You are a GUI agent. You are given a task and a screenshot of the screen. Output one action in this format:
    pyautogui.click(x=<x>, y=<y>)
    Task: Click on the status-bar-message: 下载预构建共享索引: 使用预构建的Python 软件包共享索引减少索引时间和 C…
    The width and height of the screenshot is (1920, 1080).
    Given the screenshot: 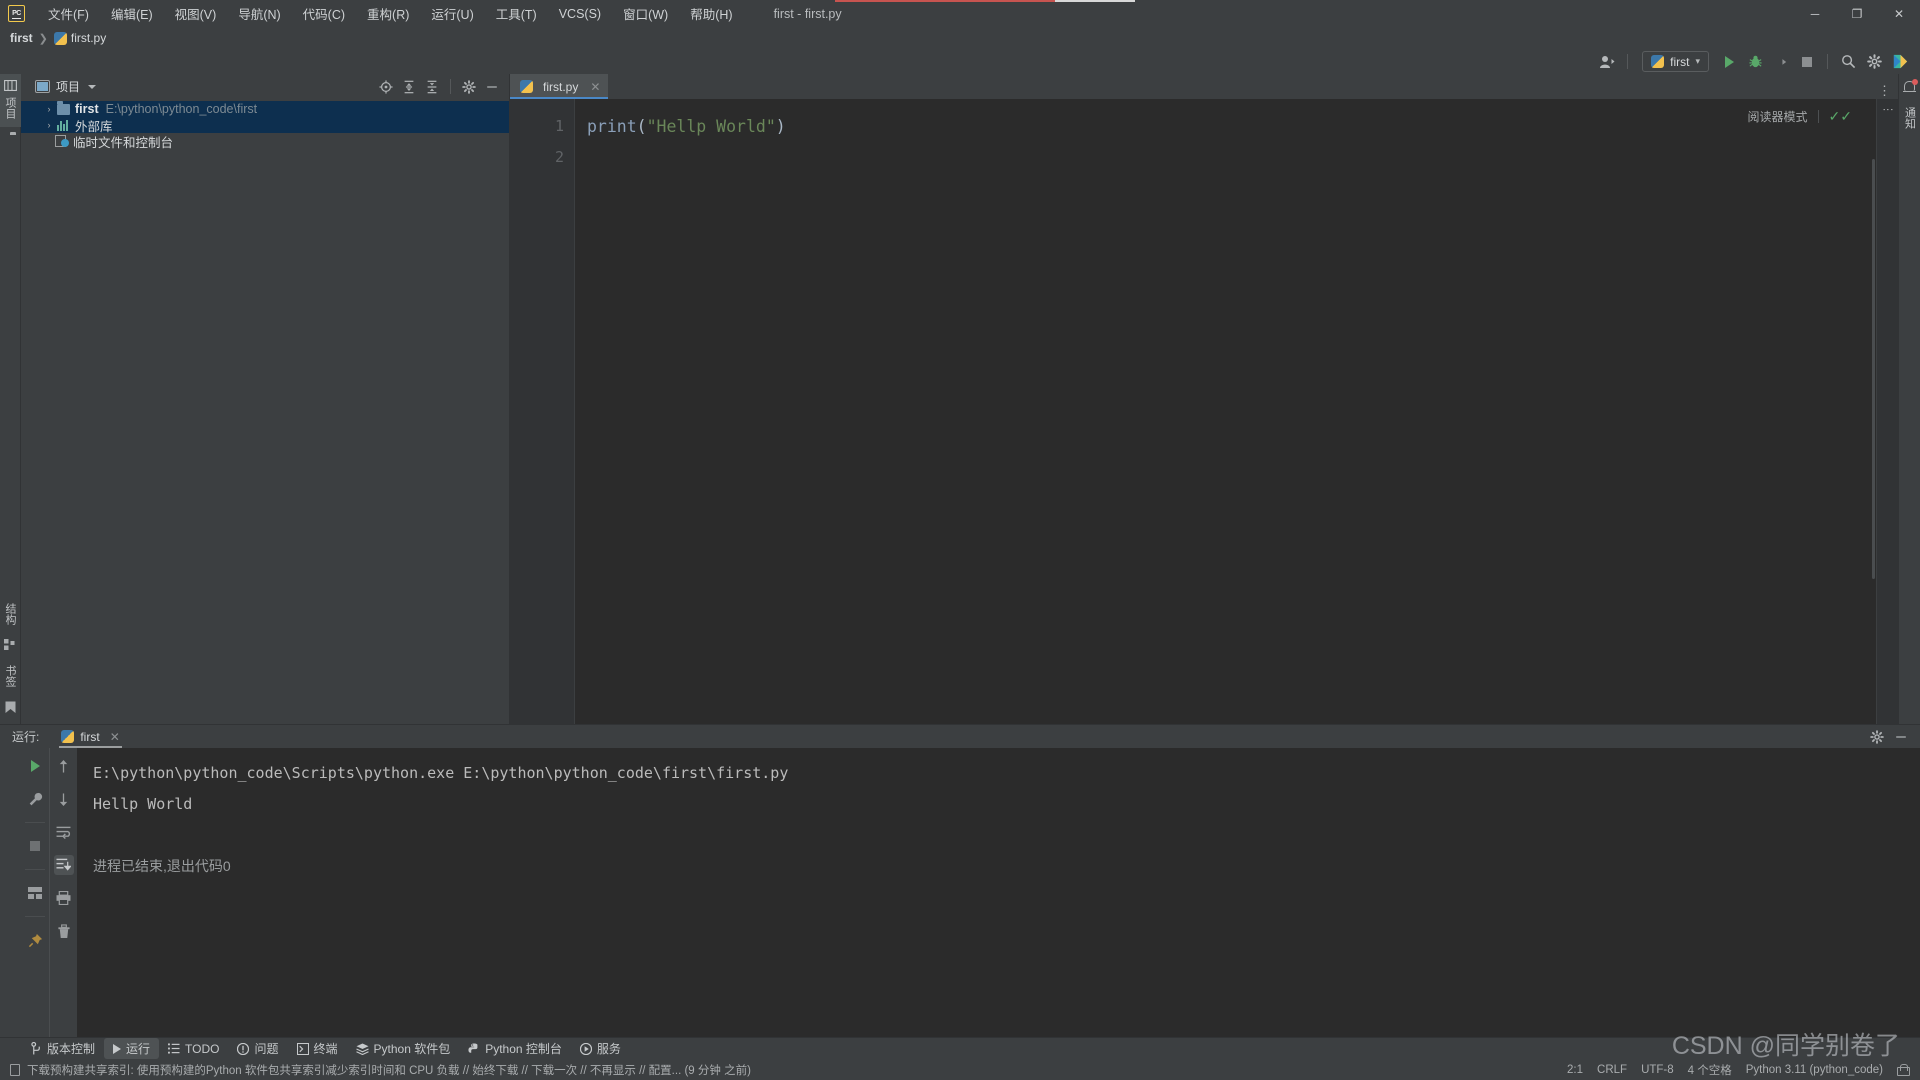 What is the action you would take?
    pyautogui.click(x=389, y=1070)
    